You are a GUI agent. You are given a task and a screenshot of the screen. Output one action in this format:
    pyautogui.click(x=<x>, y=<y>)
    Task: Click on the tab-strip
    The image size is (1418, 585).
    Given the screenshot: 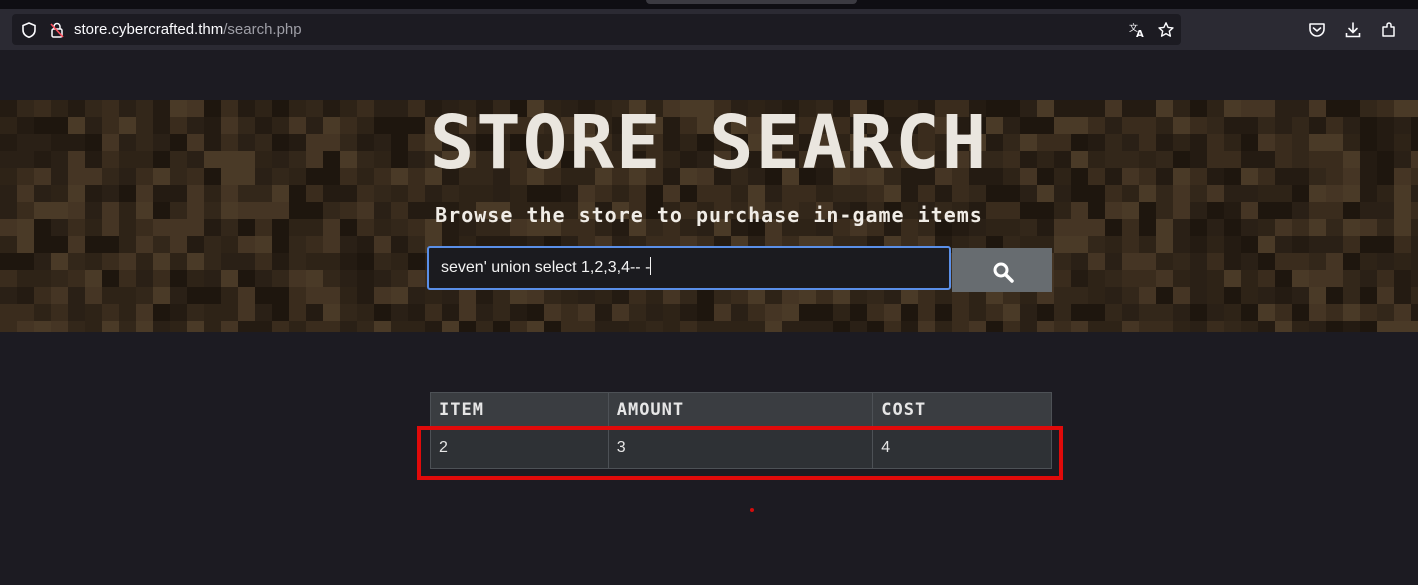 What is the action you would take?
    pyautogui.click(x=709, y=4)
    